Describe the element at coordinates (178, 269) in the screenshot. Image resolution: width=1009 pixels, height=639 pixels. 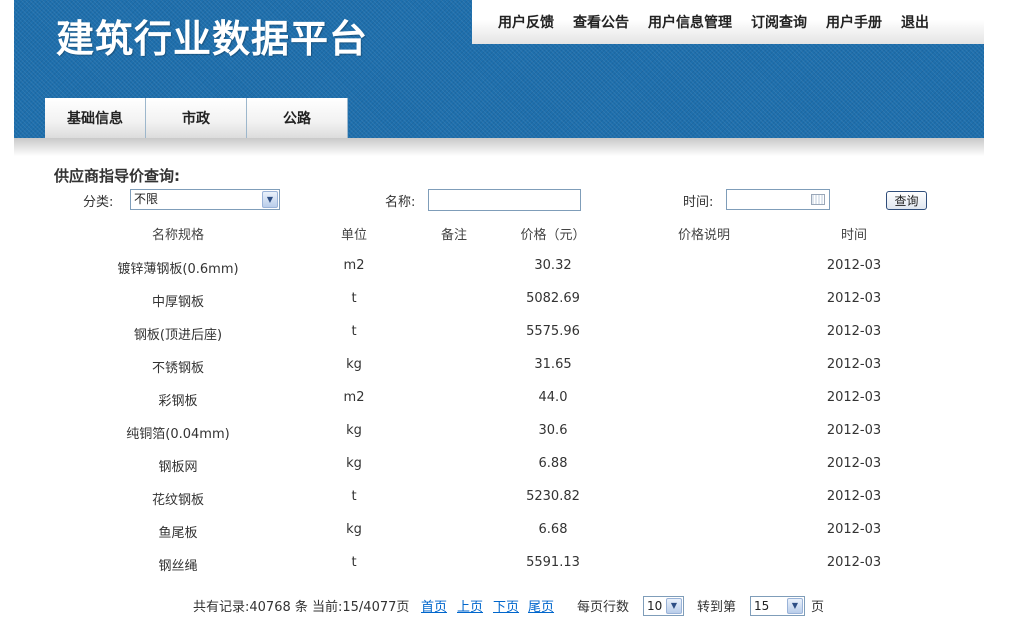
I see `cell-name: 镀锌薄钢板(0.6mm)` at that location.